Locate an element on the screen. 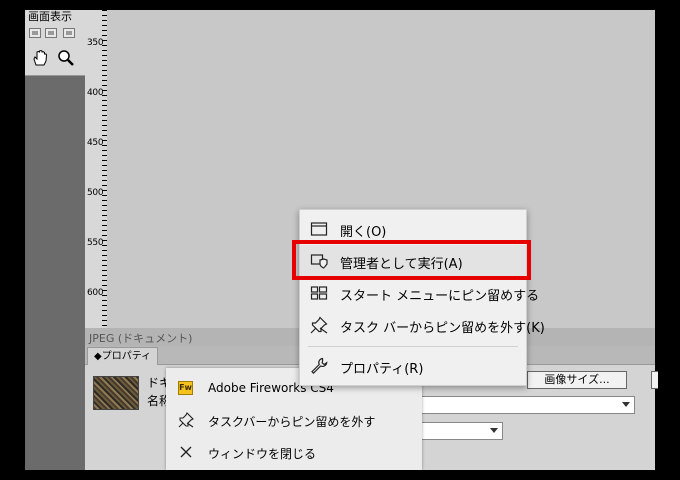 The image size is (680, 480). view-mode-section: 画面表示 is located at coordinates (55, 43).